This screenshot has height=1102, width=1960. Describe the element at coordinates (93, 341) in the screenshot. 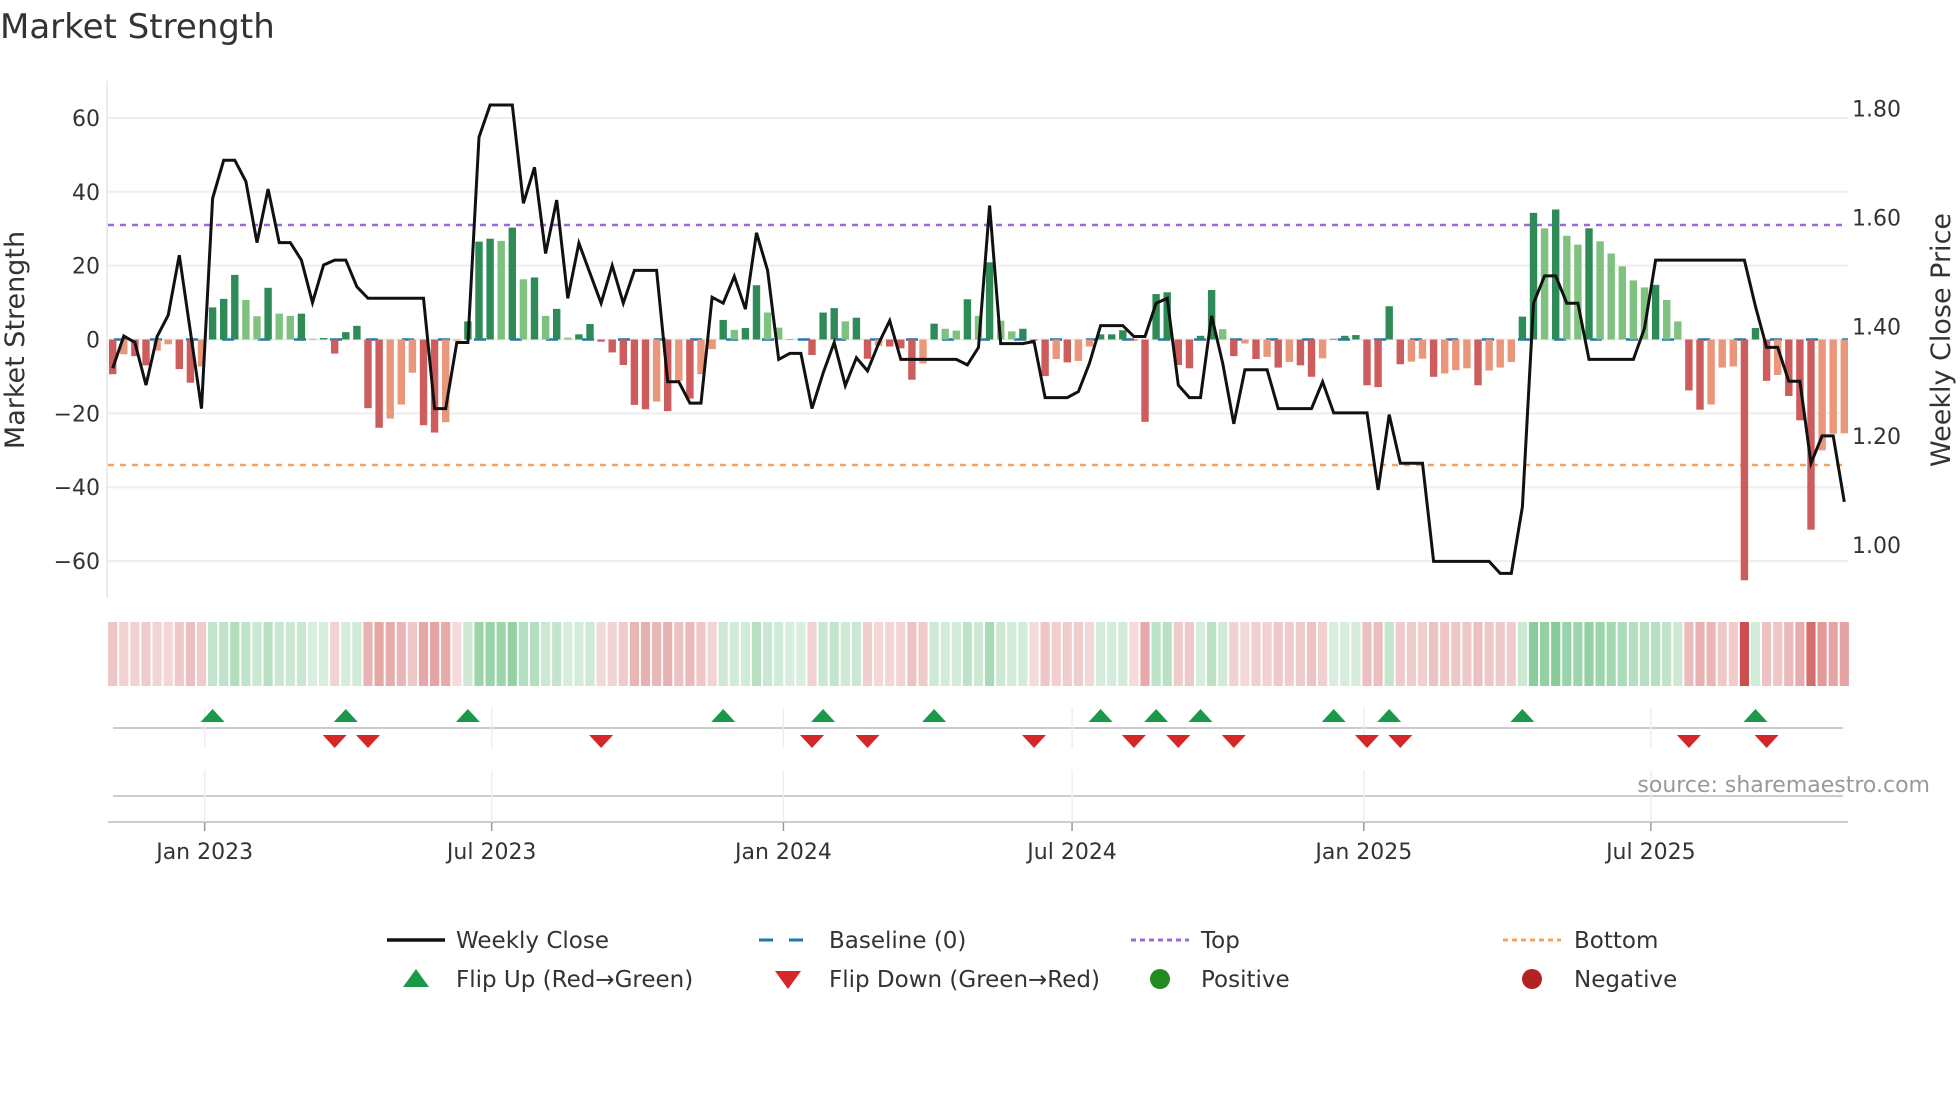

I see `y-tick-label: 0` at that location.